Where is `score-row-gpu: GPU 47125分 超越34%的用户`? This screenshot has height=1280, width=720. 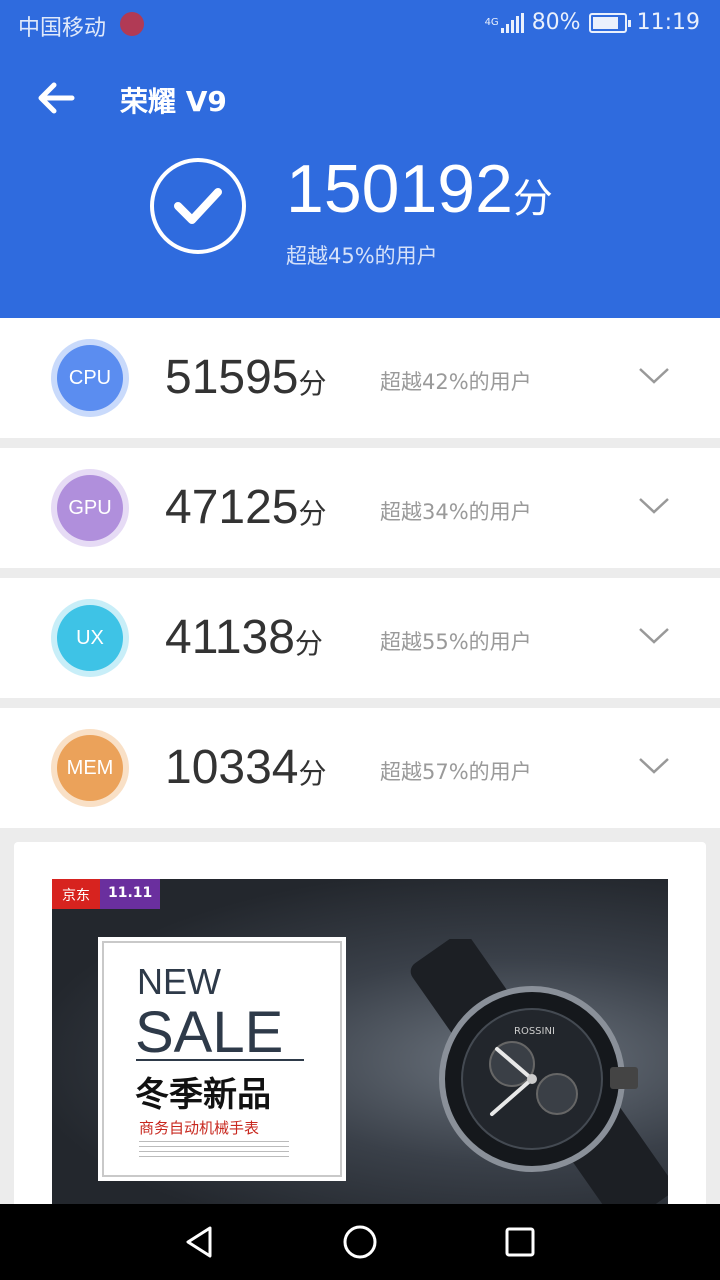 score-row-gpu: GPU 47125分 超越34%的用户 is located at coordinates (360, 508).